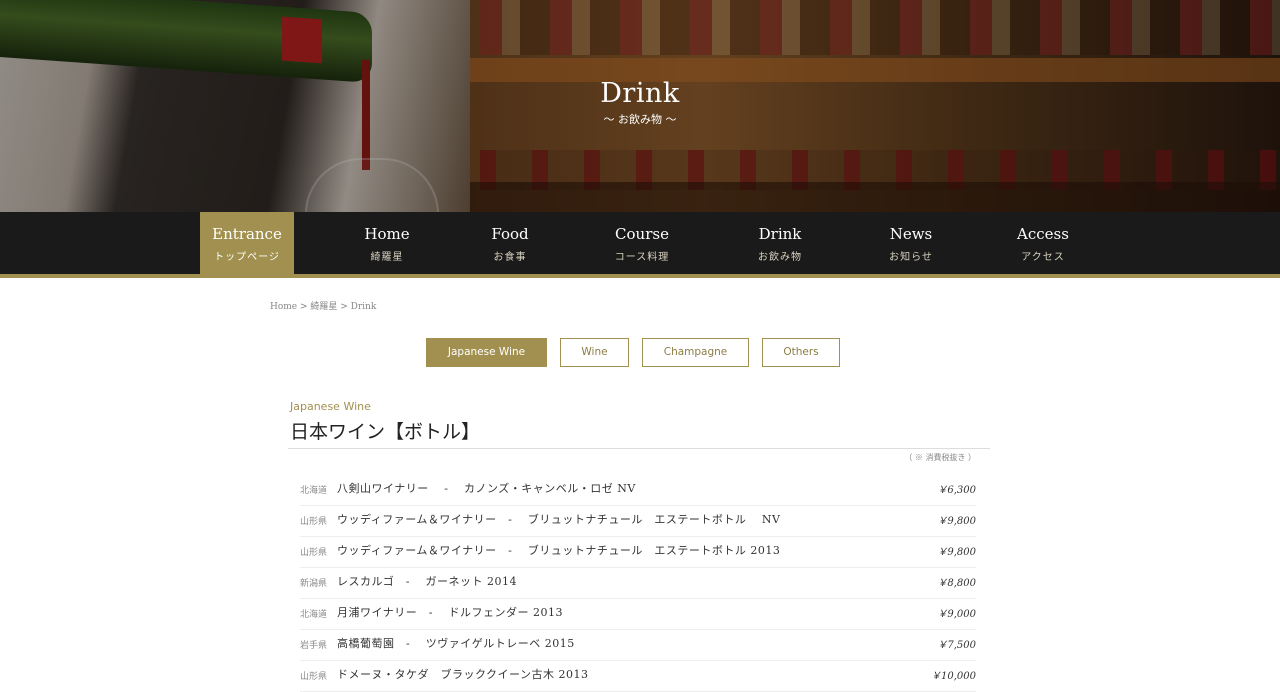 The width and height of the screenshot is (1280, 692). What do you see at coordinates (956, 614) in the screenshot?
I see `wine-price: ￥9,000` at bounding box center [956, 614].